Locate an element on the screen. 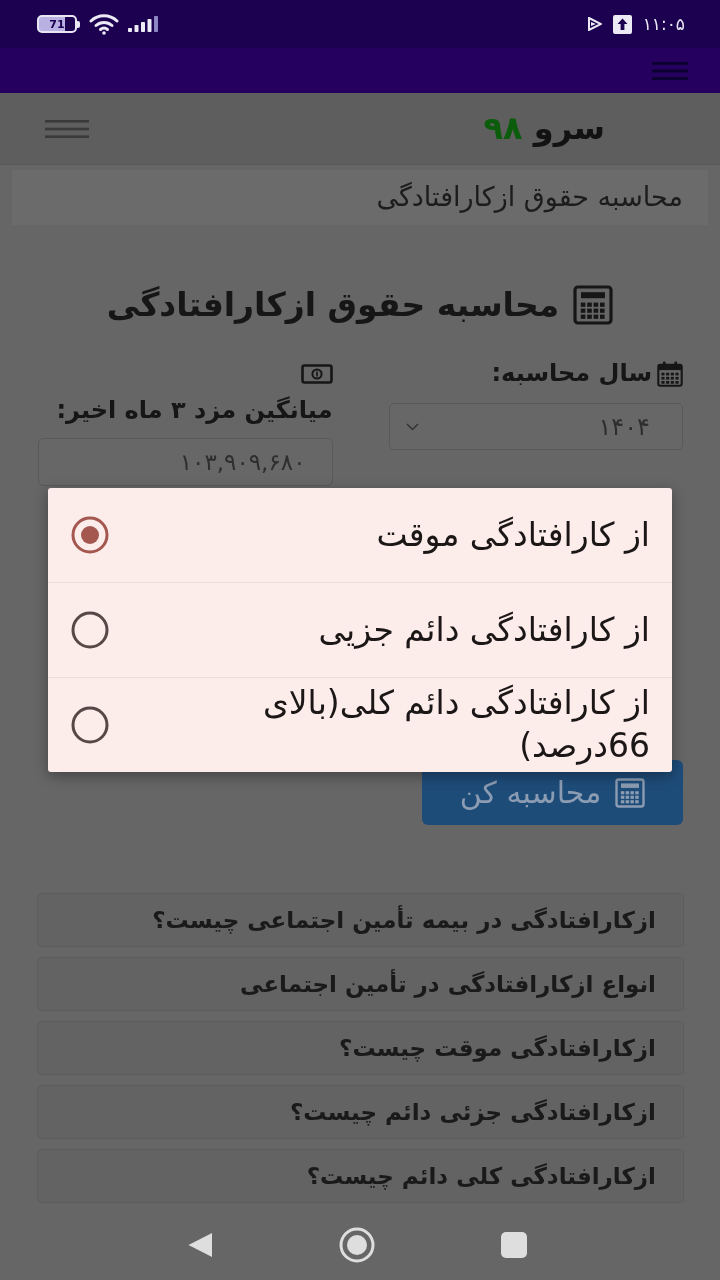 The image size is (720, 1280). upload-icon is located at coordinates (622, 24).